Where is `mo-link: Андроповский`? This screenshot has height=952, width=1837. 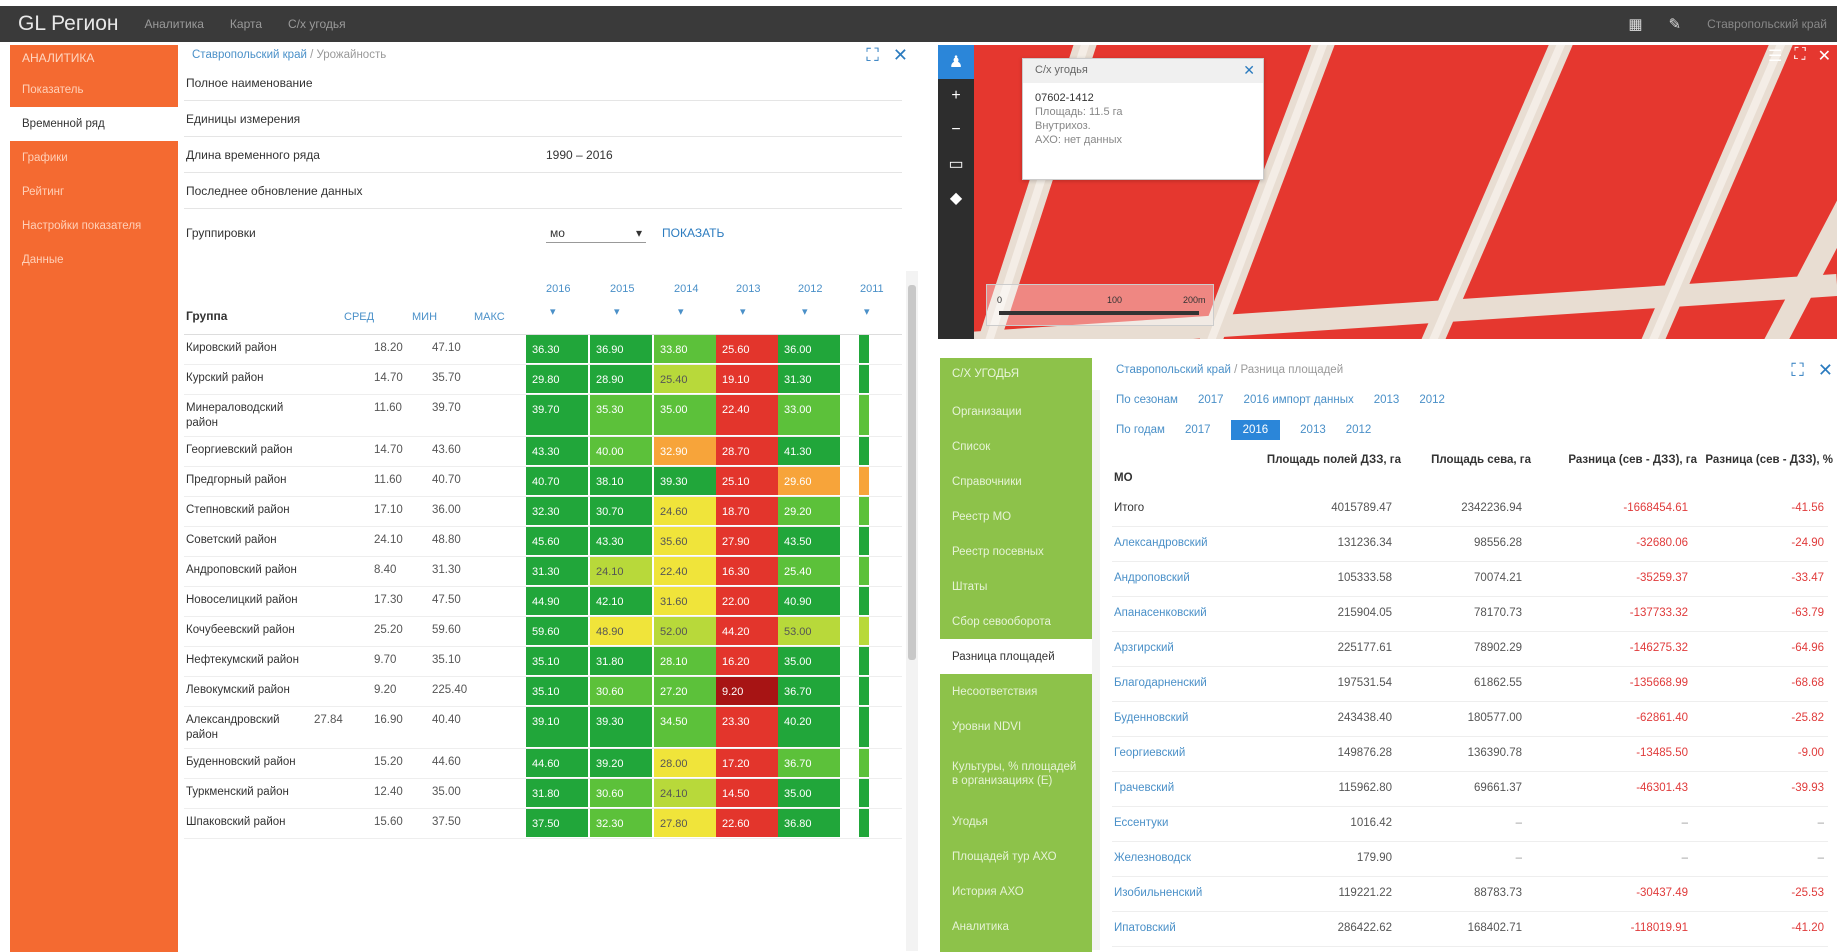 mo-link: Андроповский is located at coordinates (1152, 578).